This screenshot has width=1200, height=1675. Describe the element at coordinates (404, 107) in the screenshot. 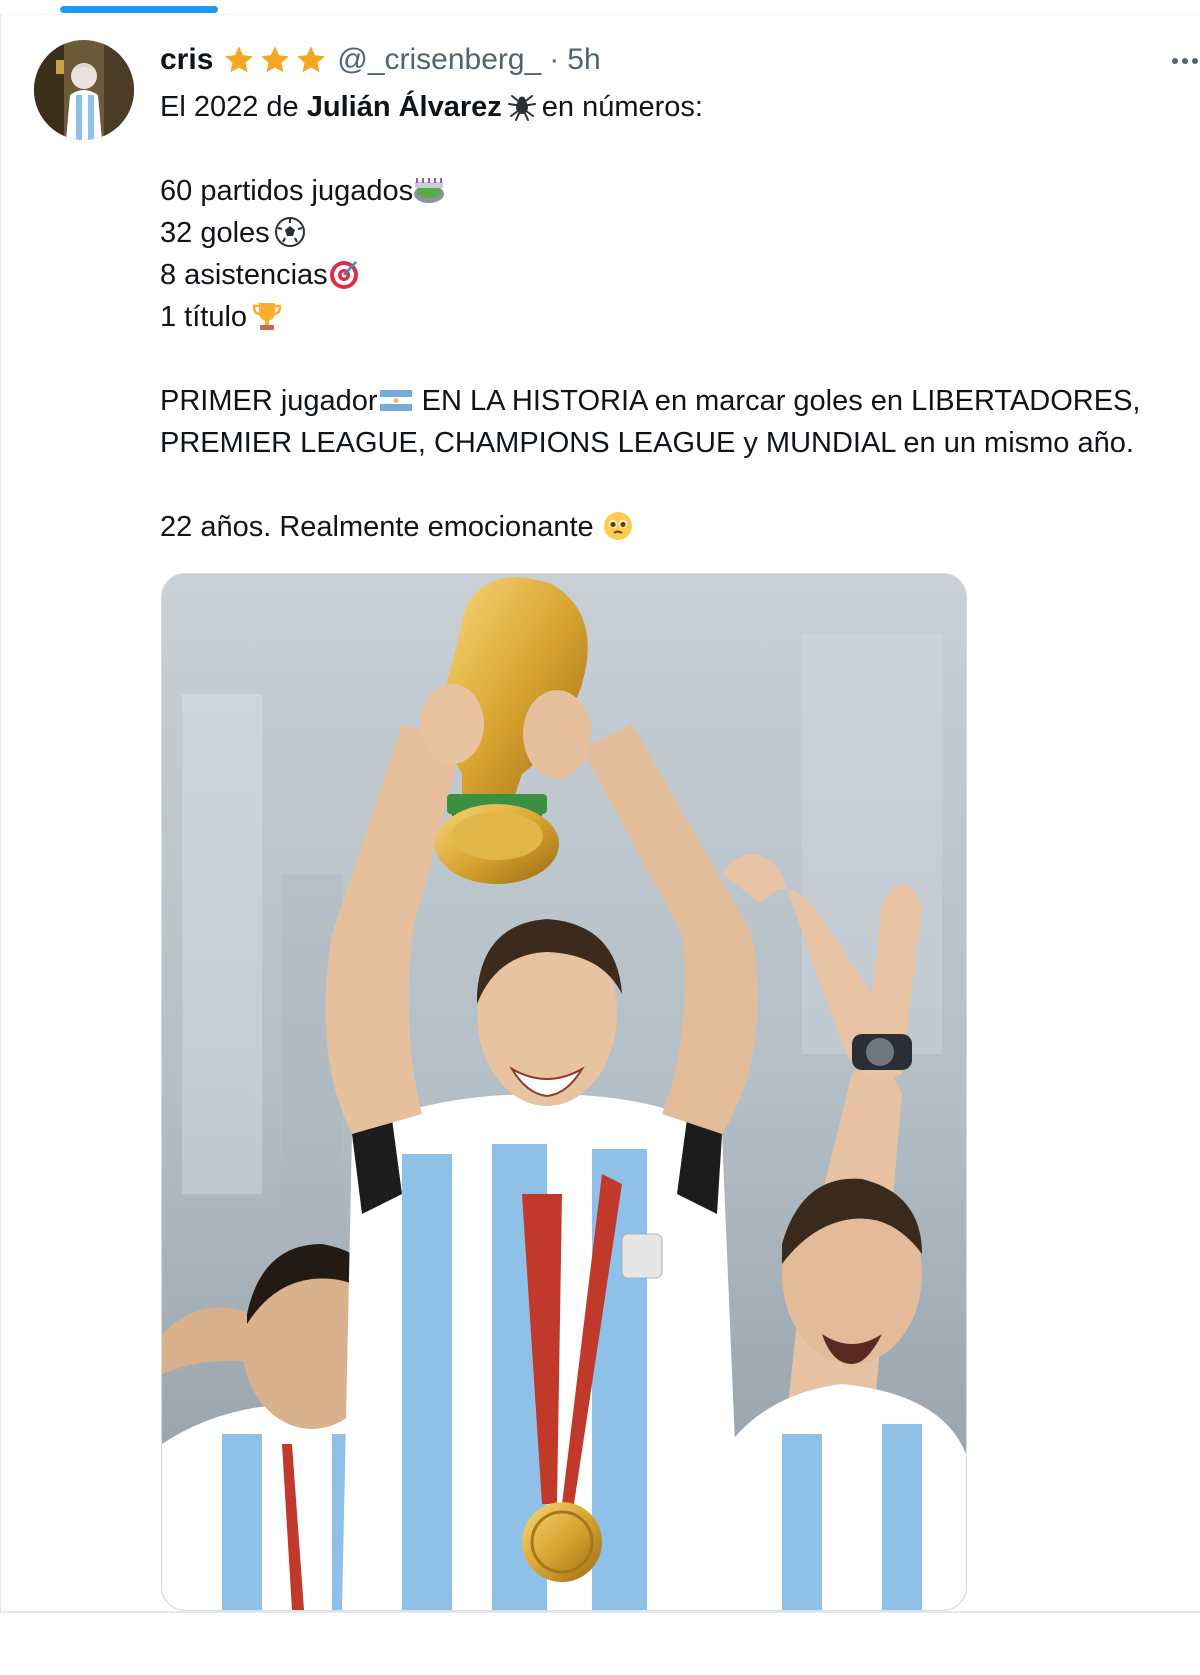

I see `player-name: Julián Álvarez` at that location.